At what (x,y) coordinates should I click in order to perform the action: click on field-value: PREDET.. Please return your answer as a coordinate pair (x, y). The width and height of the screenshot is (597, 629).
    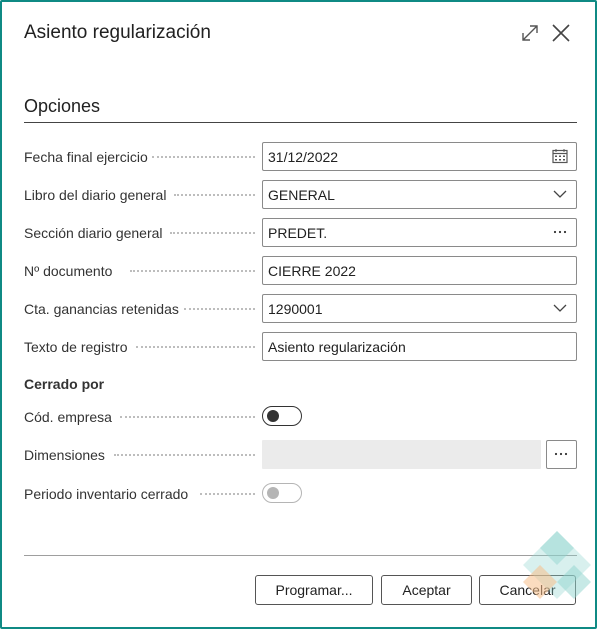
    Looking at the image, I should click on (298, 233).